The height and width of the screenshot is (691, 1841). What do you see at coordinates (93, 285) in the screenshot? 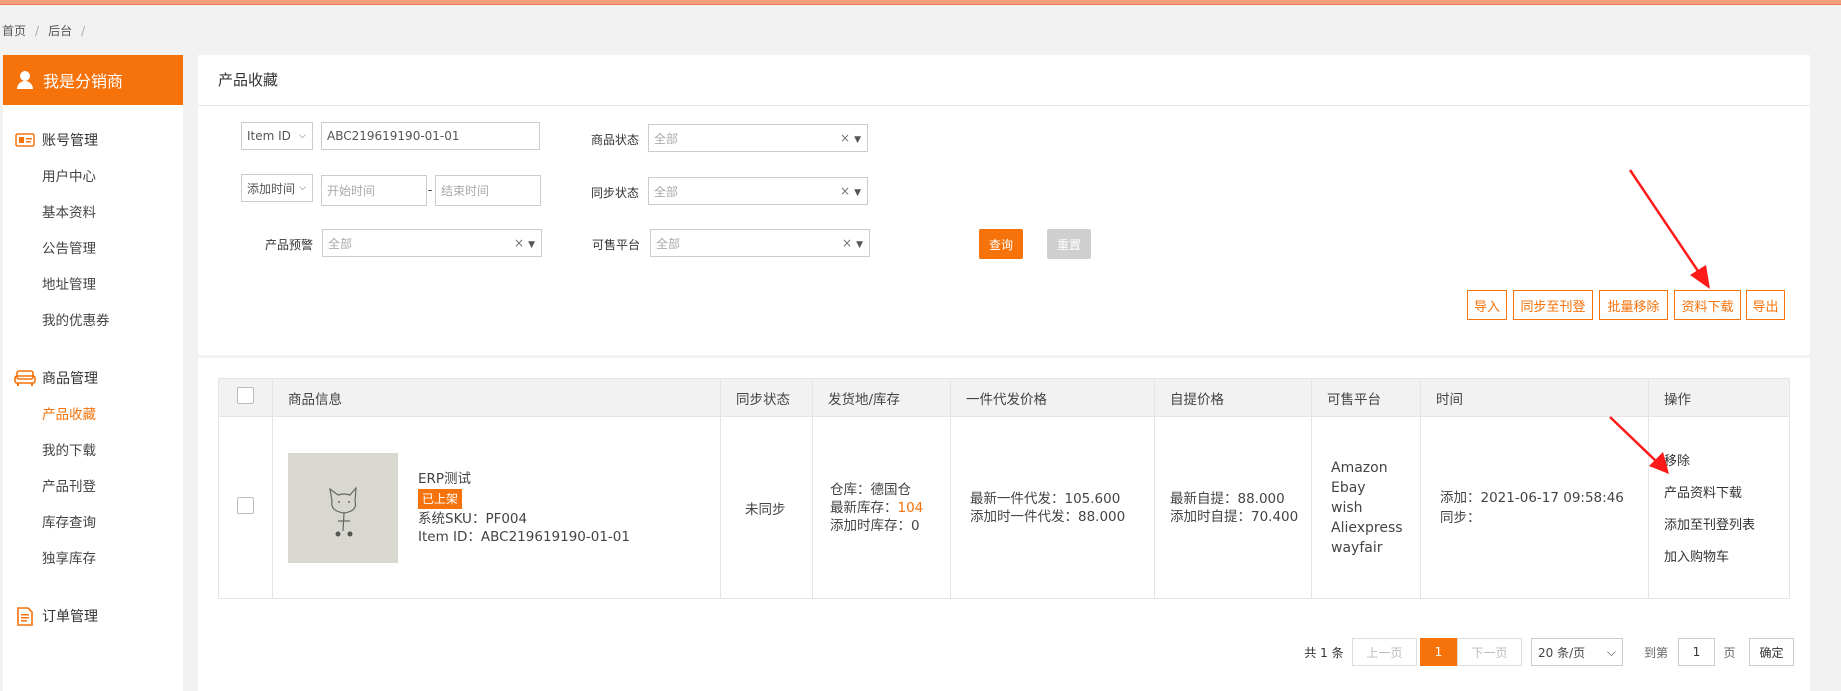
I see `sidebar-item-addresses: 地址管理` at bounding box center [93, 285].